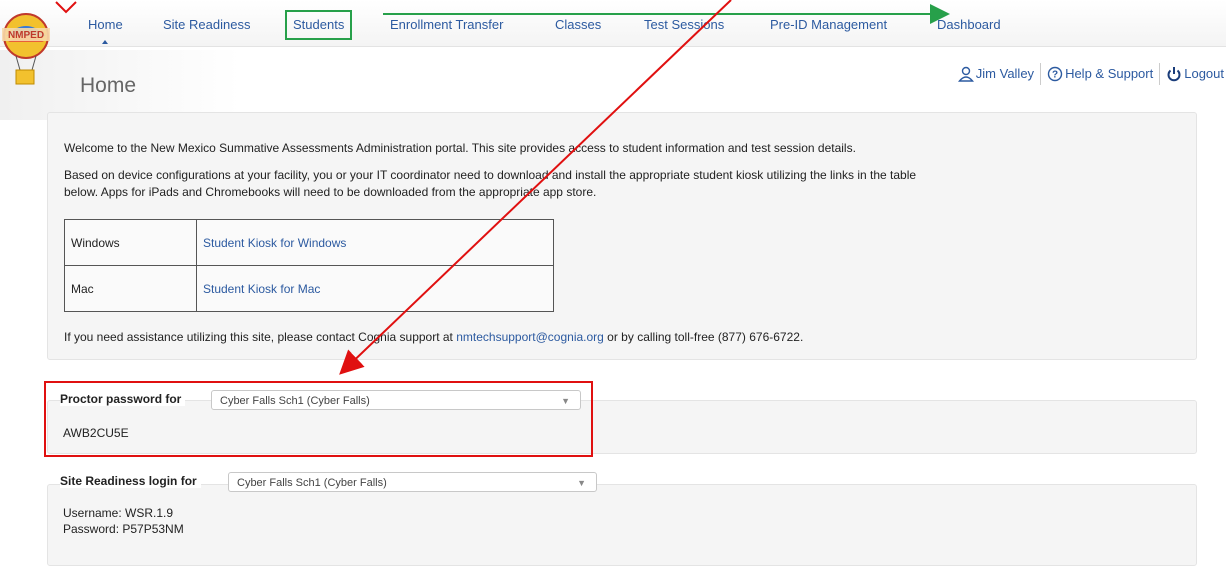 This screenshot has width=1226, height=566. What do you see at coordinates (26, 49) in the screenshot?
I see `logo-balloon-icon: NMPED` at bounding box center [26, 49].